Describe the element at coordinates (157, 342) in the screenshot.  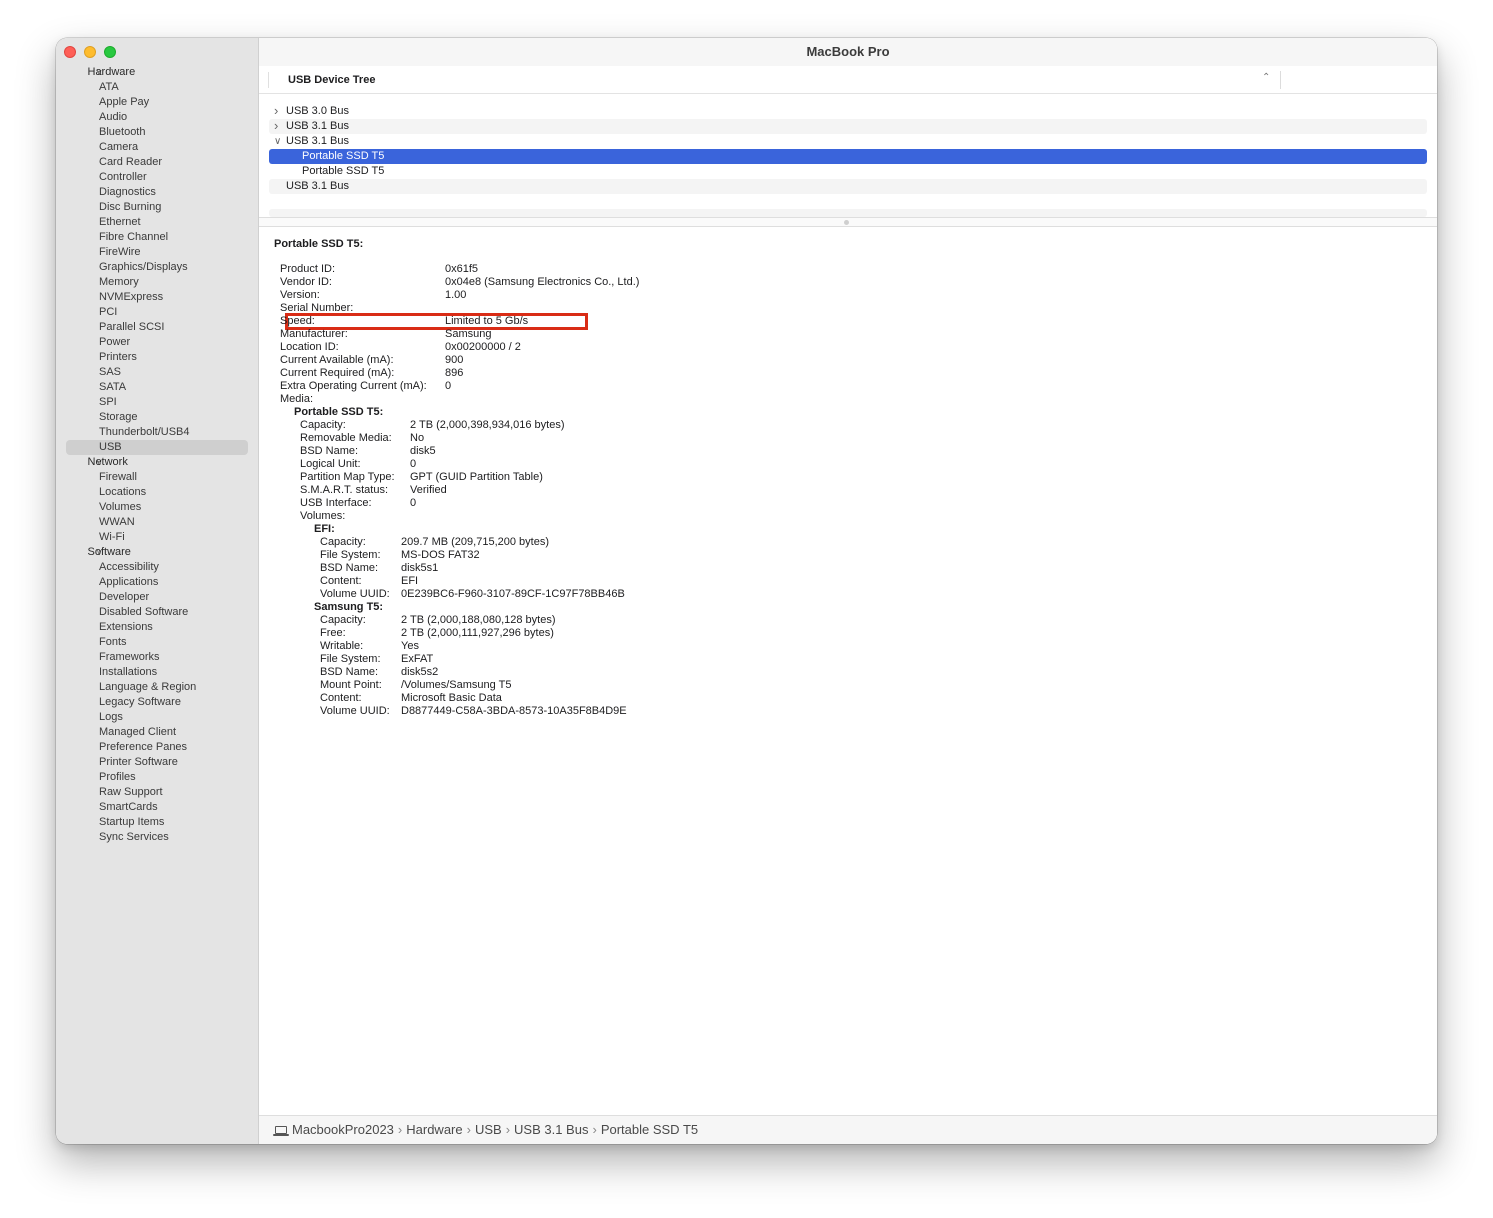
I see `sidebar-item-power: Power` at that location.